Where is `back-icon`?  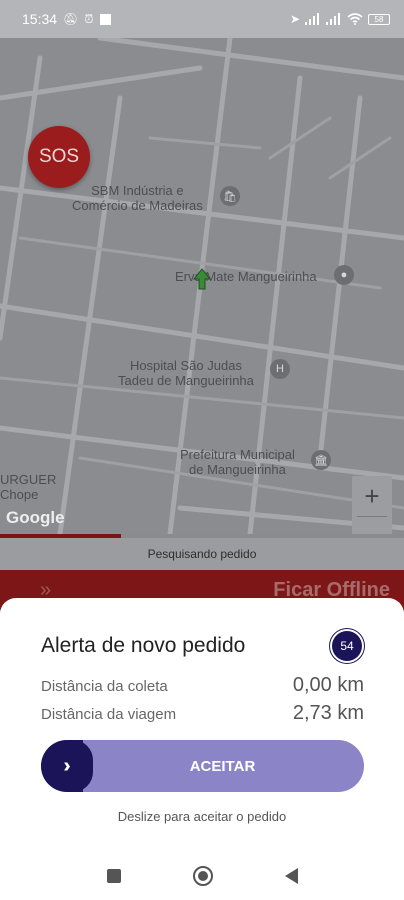 back-icon is located at coordinates (291, 876).